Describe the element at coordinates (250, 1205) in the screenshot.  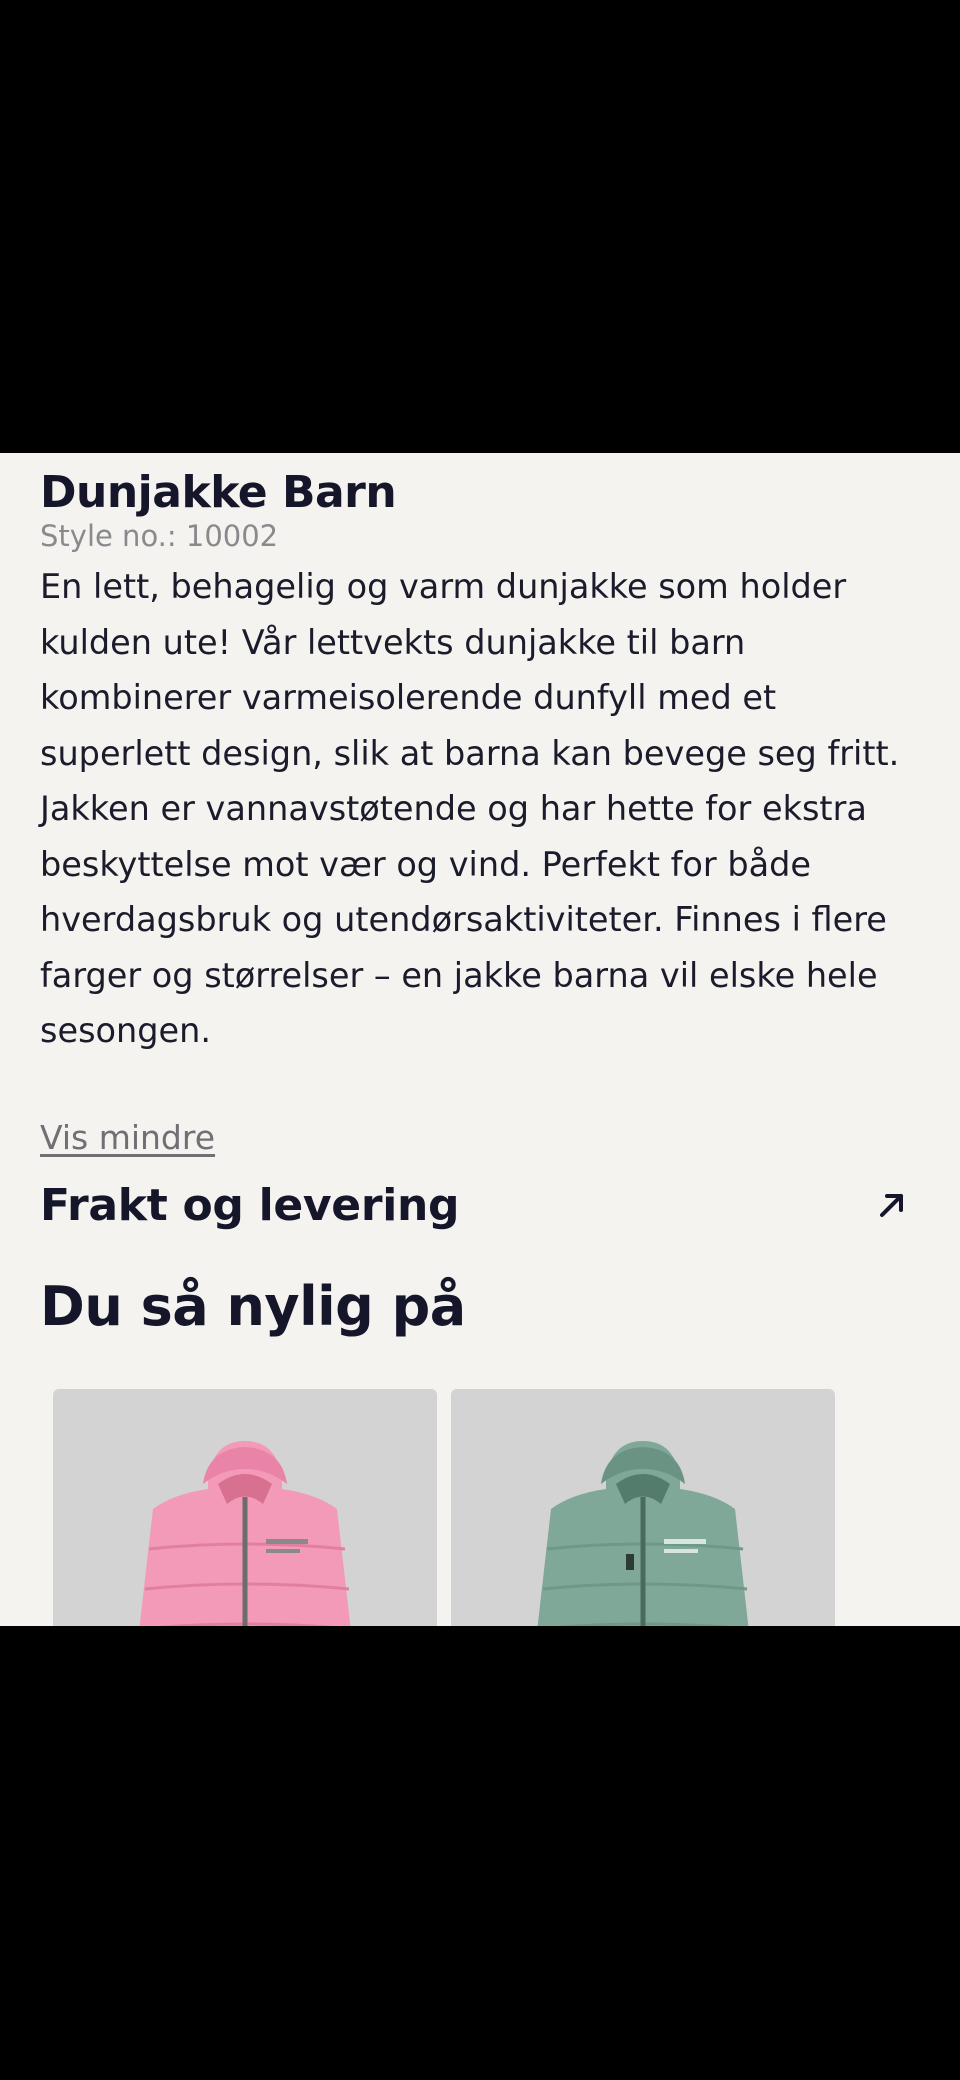
I see `shipping-delivery-label: Frakt og levering` at that location.